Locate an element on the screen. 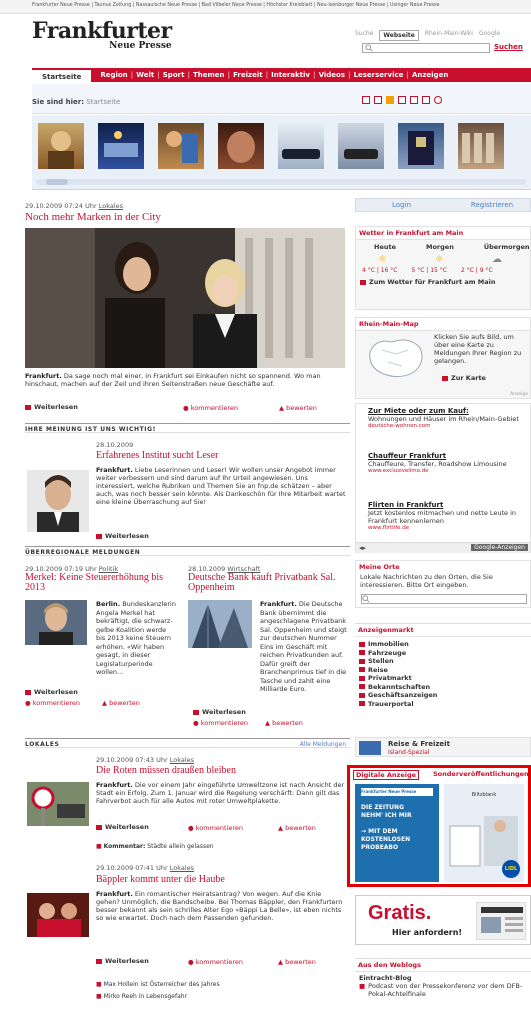 This screenshot has width=531, height=1010. breadcrumb-label: Sie sind hier: is located at coordinates (58, 102).